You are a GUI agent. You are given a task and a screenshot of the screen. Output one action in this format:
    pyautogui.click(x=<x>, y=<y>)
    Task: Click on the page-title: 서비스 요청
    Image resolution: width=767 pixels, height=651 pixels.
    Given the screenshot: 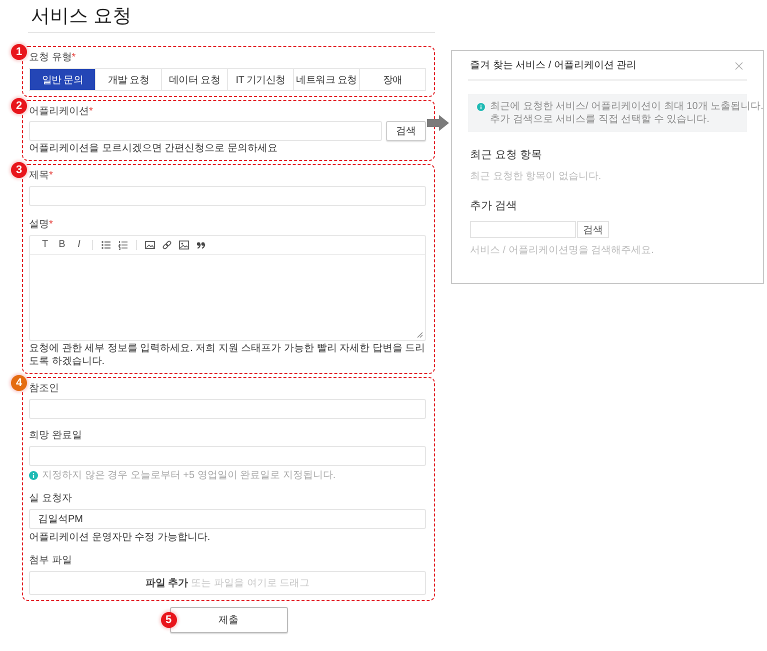 What is the action you would take?
    pyautogui.click(x=81, y=16)
    